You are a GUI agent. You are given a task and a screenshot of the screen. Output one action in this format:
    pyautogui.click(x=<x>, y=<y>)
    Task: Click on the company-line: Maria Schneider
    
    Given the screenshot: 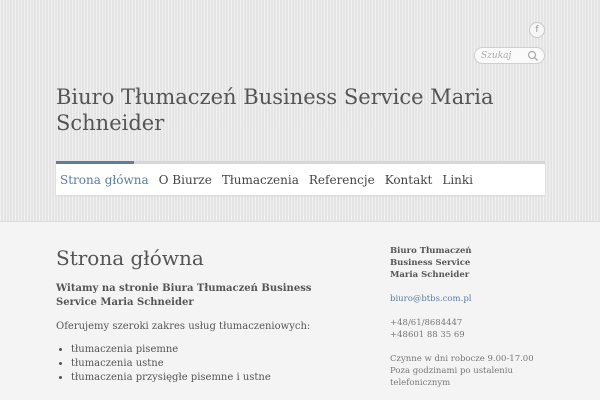 What is the action you would take?
    pyautogui.click(x=430, y=275)
    